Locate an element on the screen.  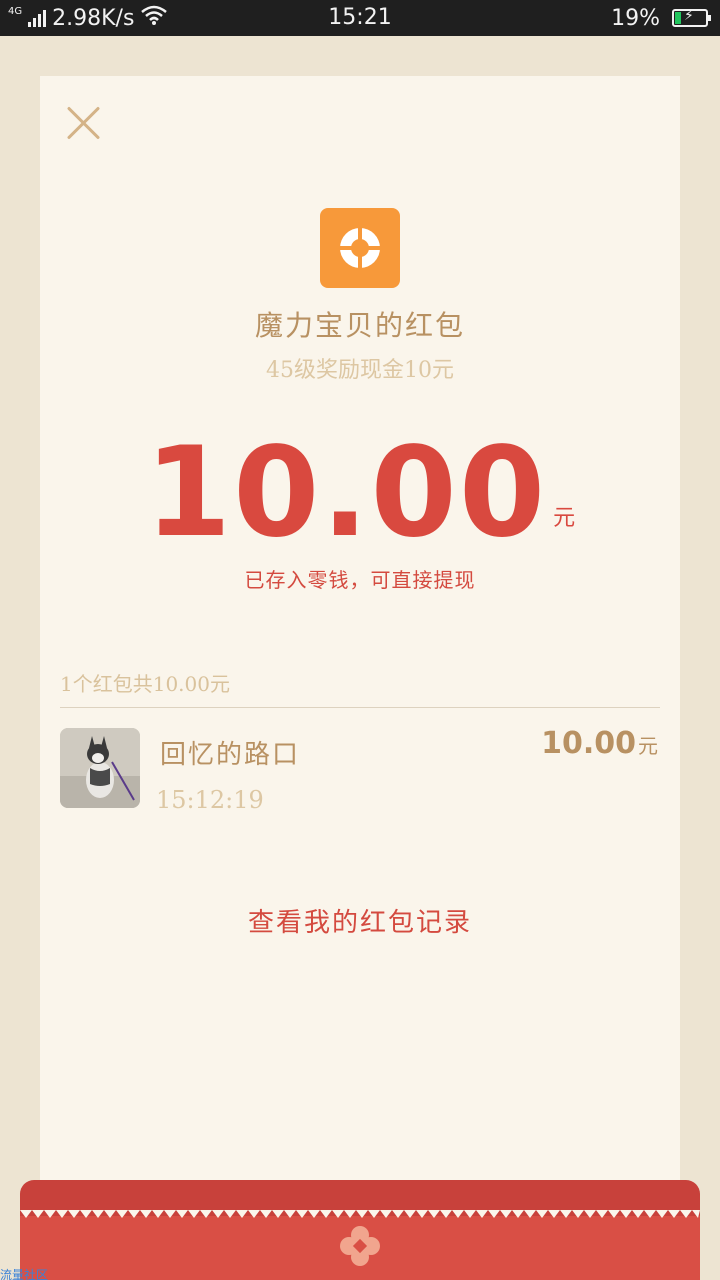
status-right: 19% ⚡ is located at coordinates (661, 18).